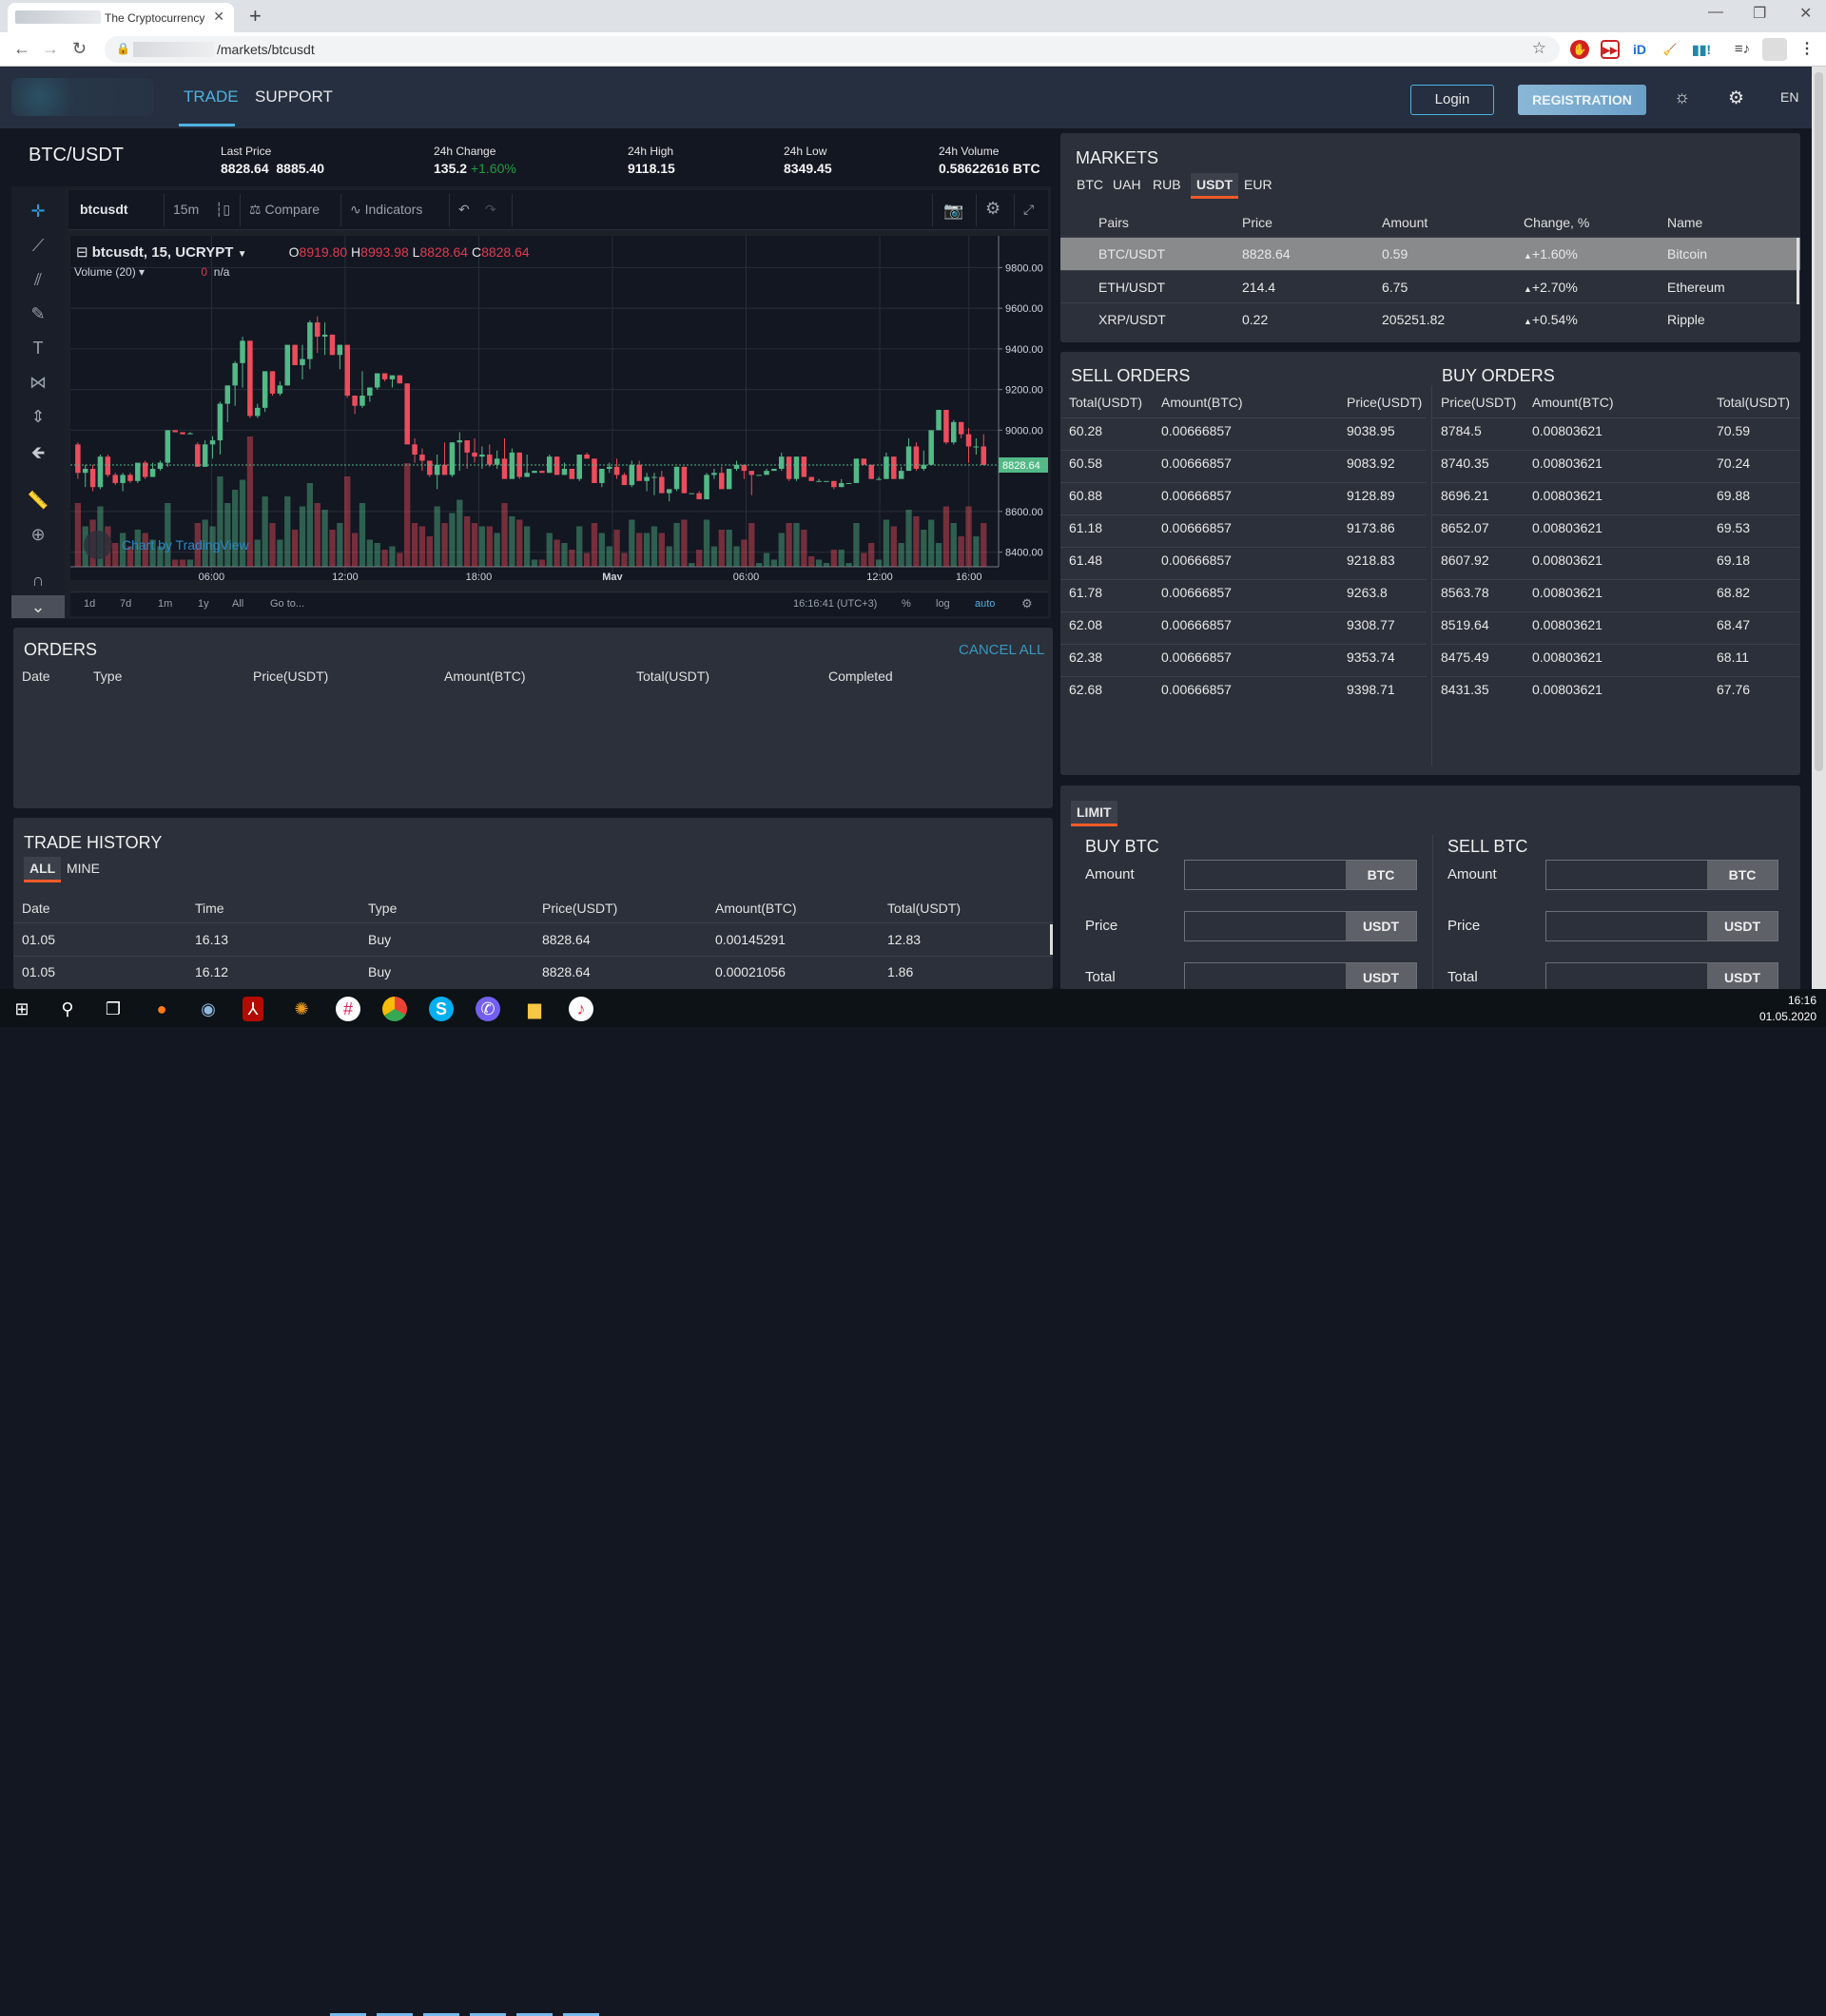 This screenshot has width=1826, height=2016. Describe the element at coordinates (1753, 403) in the screenshot. I see `buy-col-total: Total(USDT)` at that location.